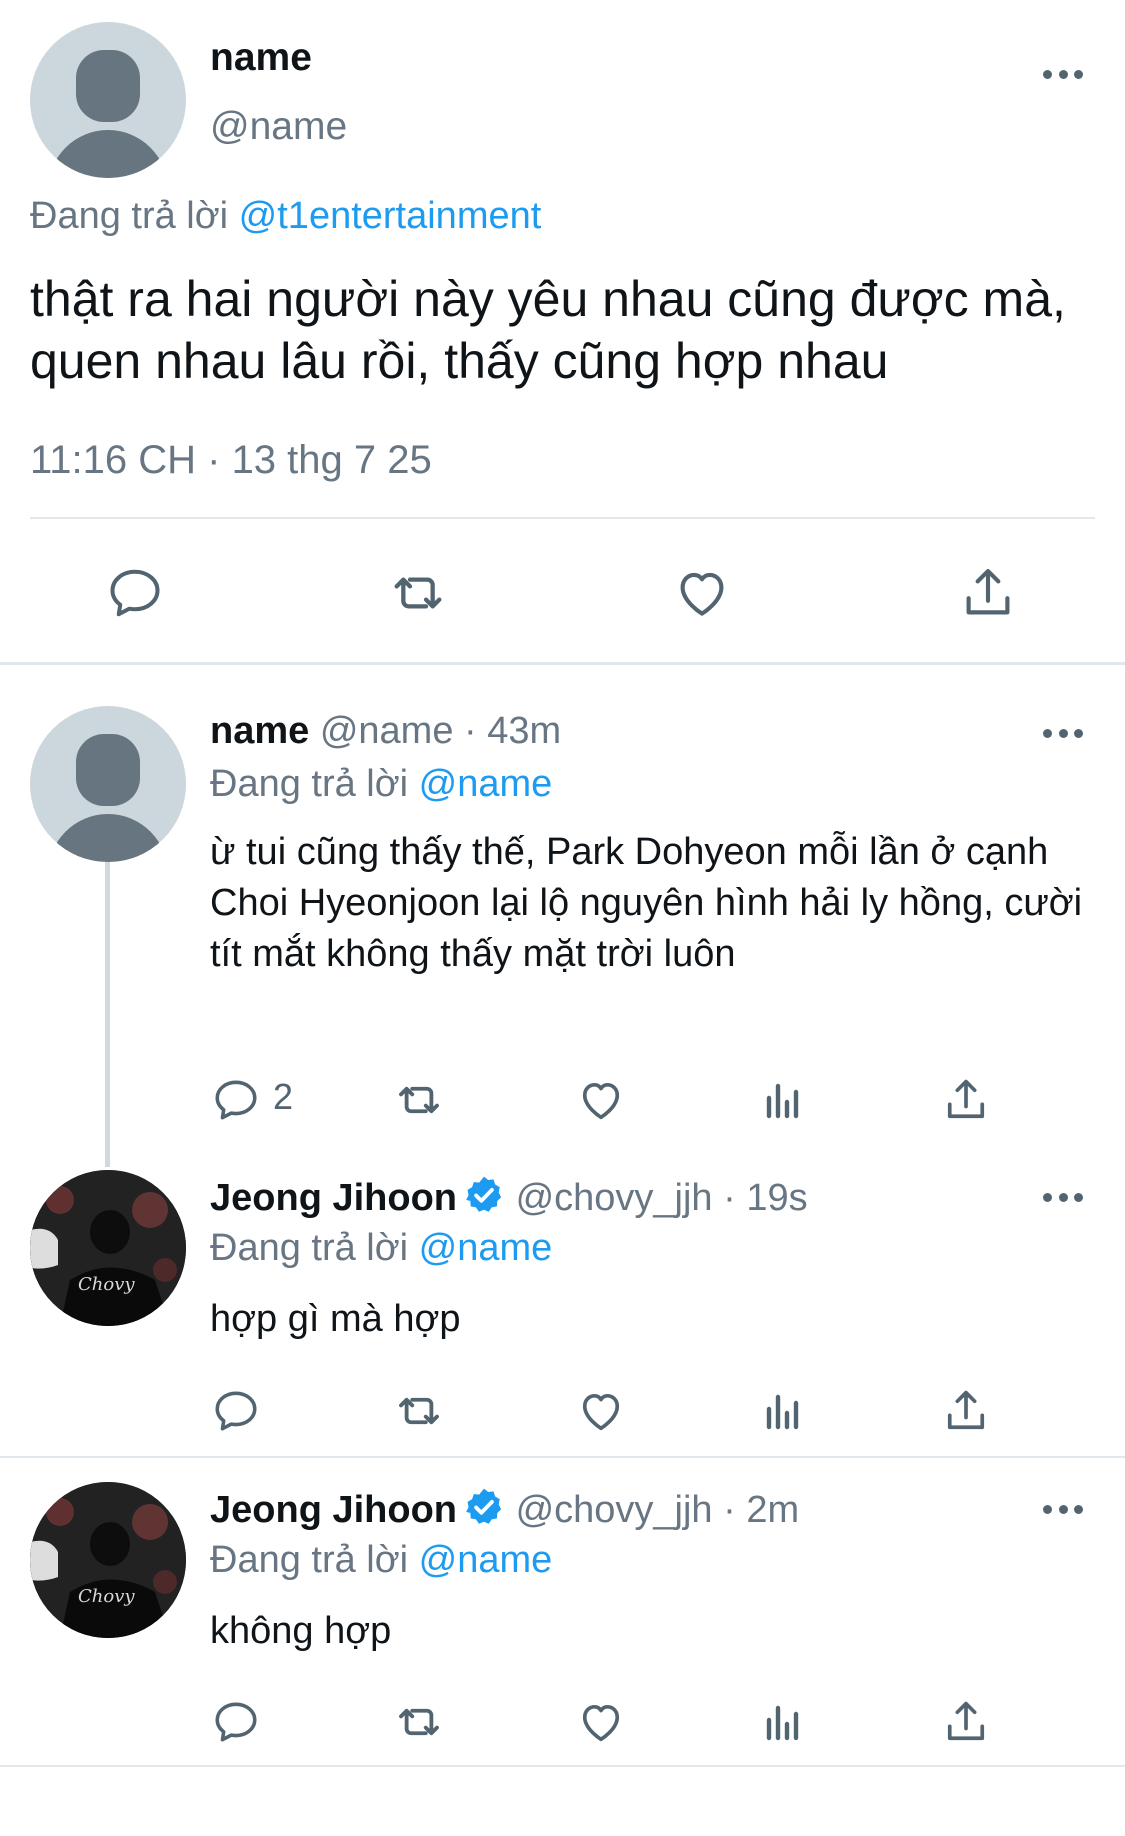 Image resolution: width=1125 pixels, height=1836 pixels. What do you see at coordinates (301, 1631) in the screenshot?
I see `reply-text: không hợp` at bounding box center [301, 1631].